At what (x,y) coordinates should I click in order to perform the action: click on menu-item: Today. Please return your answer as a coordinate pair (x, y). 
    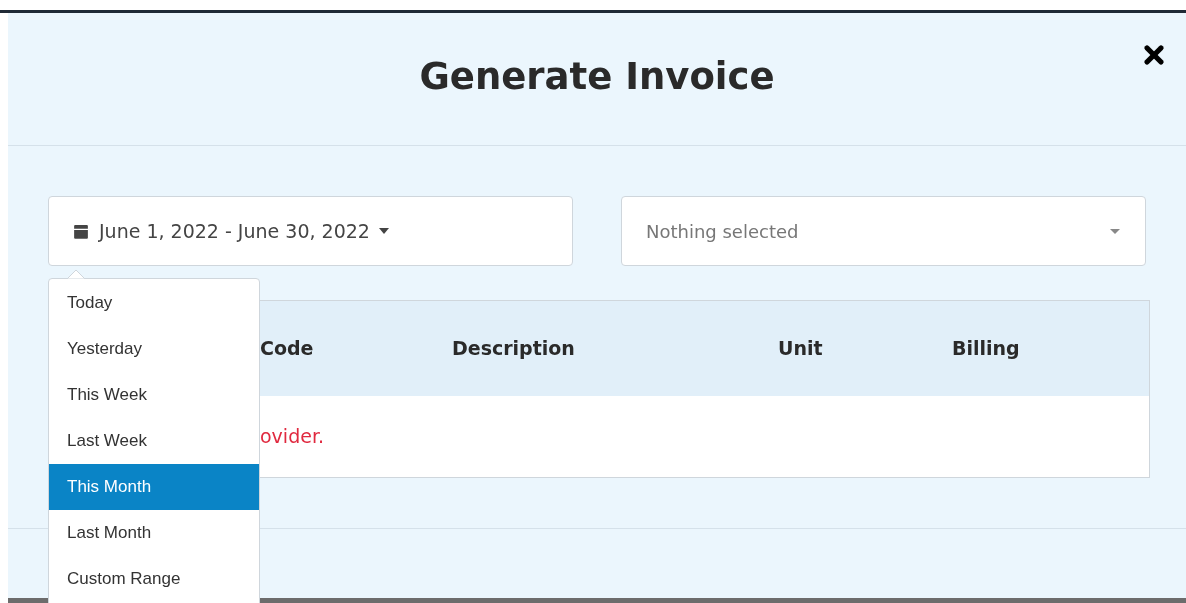
    Looking at the image, I should click on (154, 303).